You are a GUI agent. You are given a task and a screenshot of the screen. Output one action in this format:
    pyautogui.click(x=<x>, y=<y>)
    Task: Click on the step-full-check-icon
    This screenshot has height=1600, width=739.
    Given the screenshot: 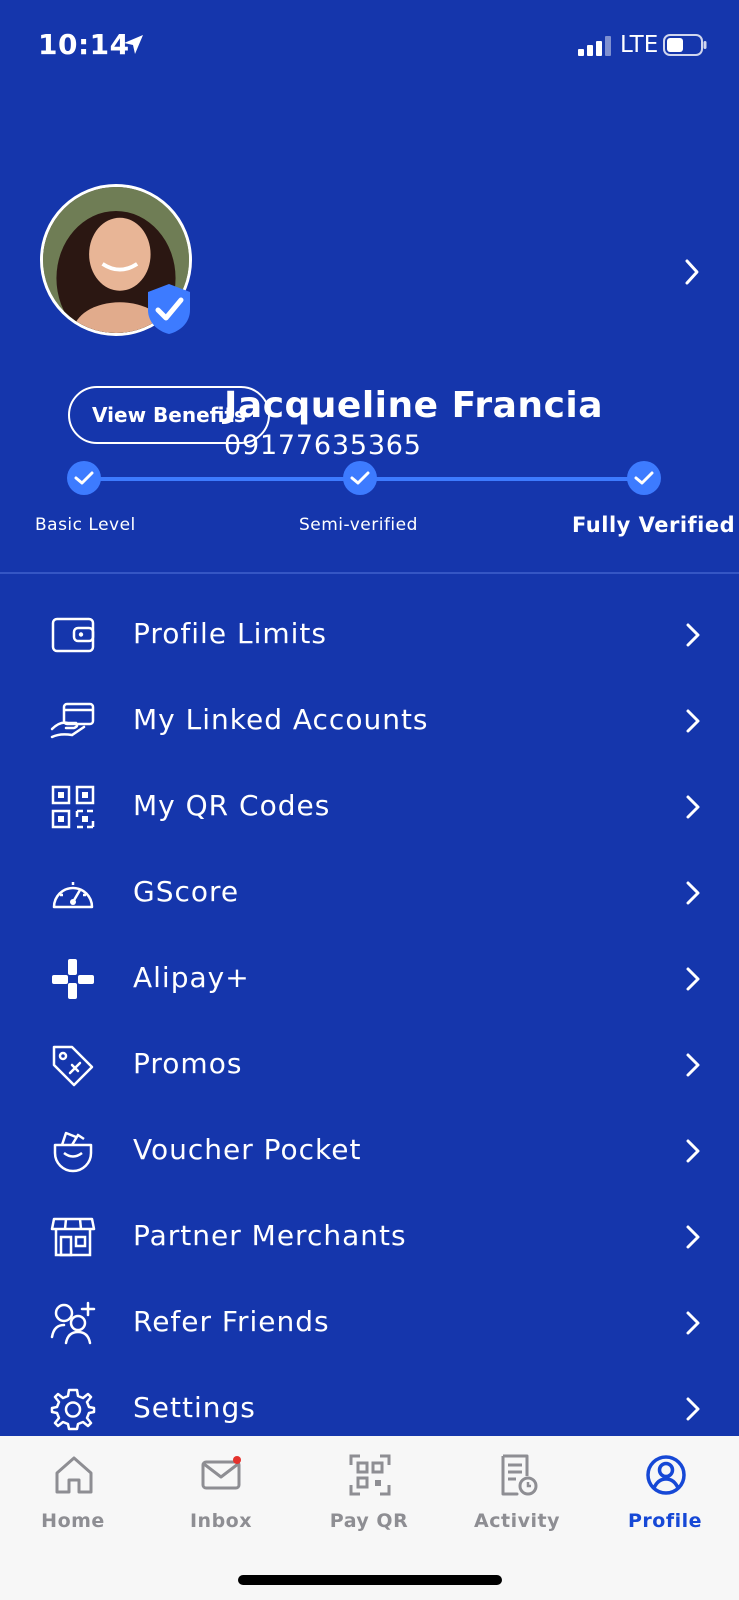 What is the action you would take?
    pyautogui.click(x=644, y=478)
    